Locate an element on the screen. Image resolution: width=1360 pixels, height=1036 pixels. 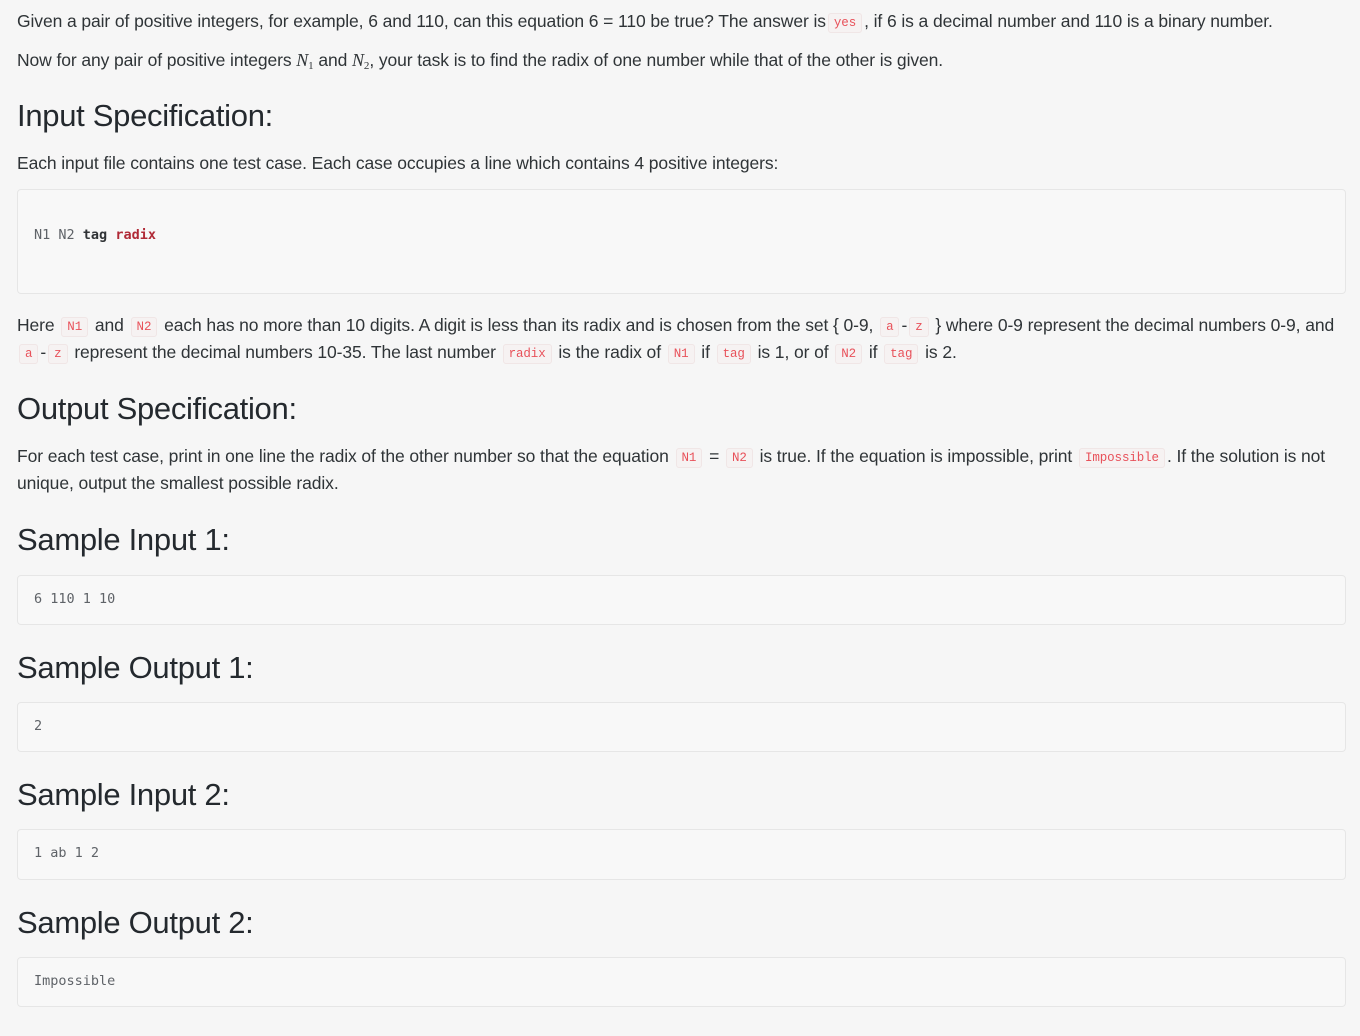
sample-output-2-content: Impossible is located at coordinates (75, 980).